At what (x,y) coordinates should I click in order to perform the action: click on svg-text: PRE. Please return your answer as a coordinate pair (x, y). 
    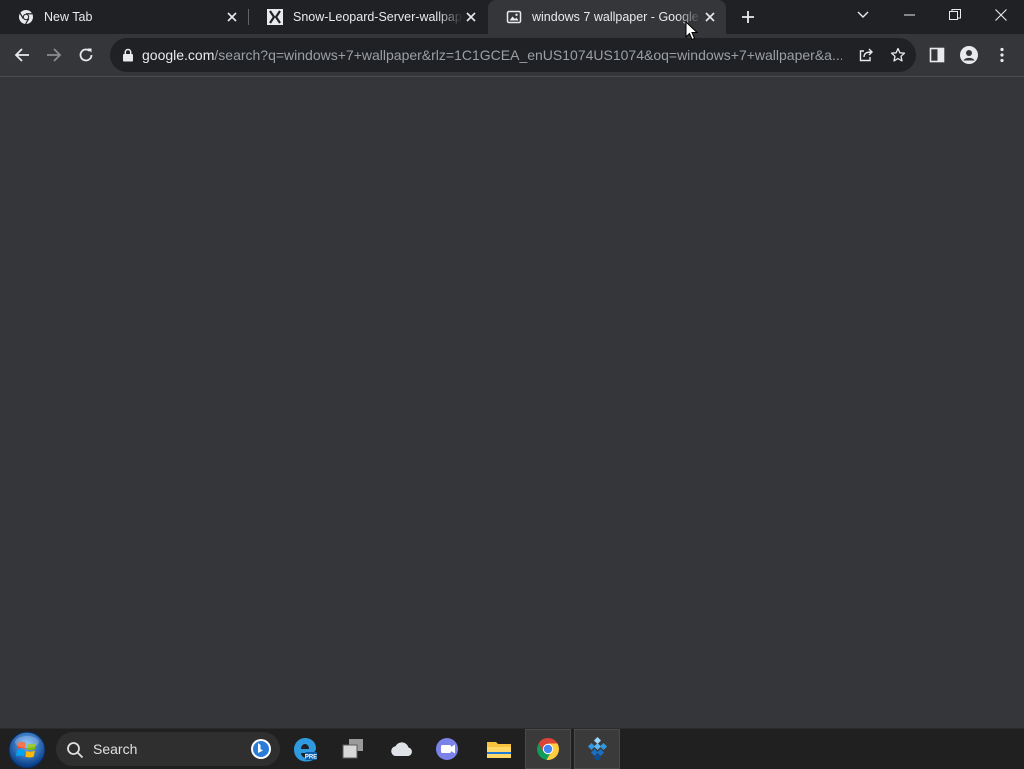
    Looking at the image, I should click on (311, 758).